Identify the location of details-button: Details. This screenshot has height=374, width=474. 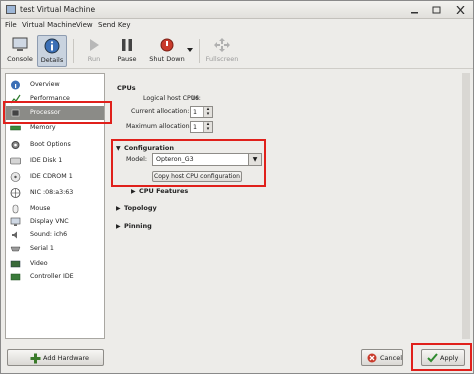
(52, 51).